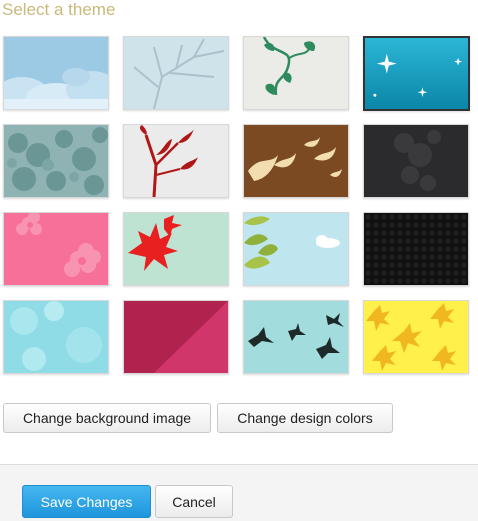 The height and width of the screenshot is (521, 478). I want to click on theme-tile-pink-flowers, so click(56, 249).